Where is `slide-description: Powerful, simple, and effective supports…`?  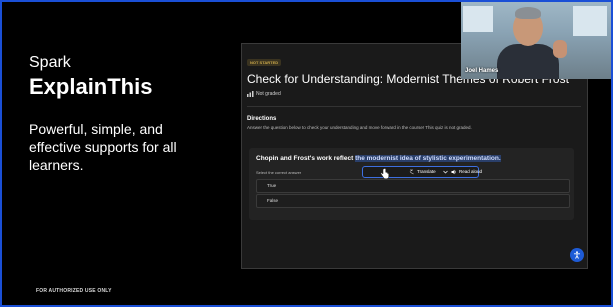 slide-description: Powerful, simple, and effective supports… is located at coordinates (103, 147).